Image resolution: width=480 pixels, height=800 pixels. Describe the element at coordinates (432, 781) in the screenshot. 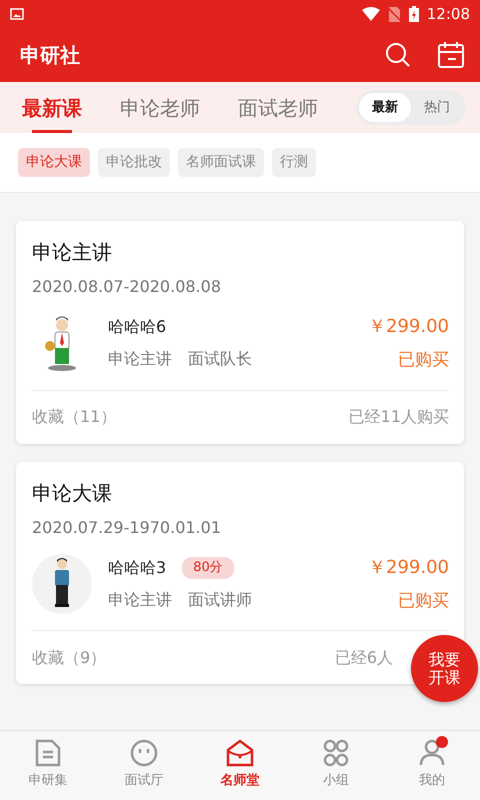

I see `nav-label: 我的` at that location.